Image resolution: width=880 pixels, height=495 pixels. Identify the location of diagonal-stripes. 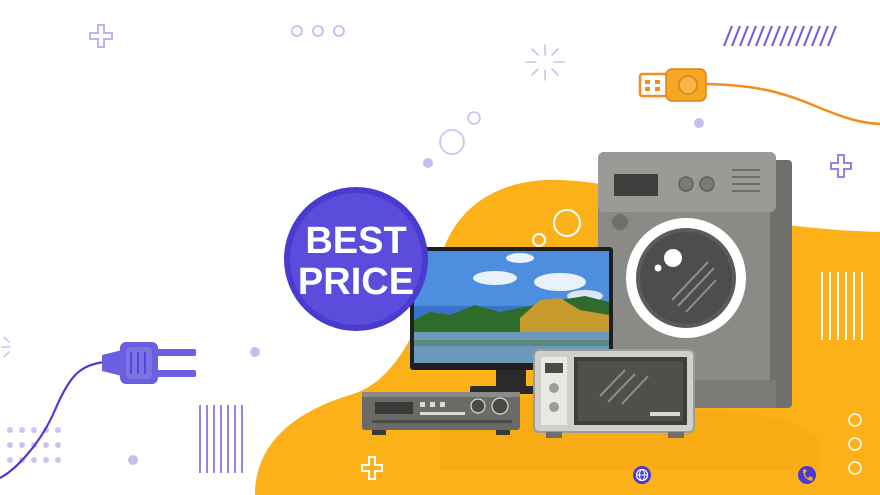
(780, 36).